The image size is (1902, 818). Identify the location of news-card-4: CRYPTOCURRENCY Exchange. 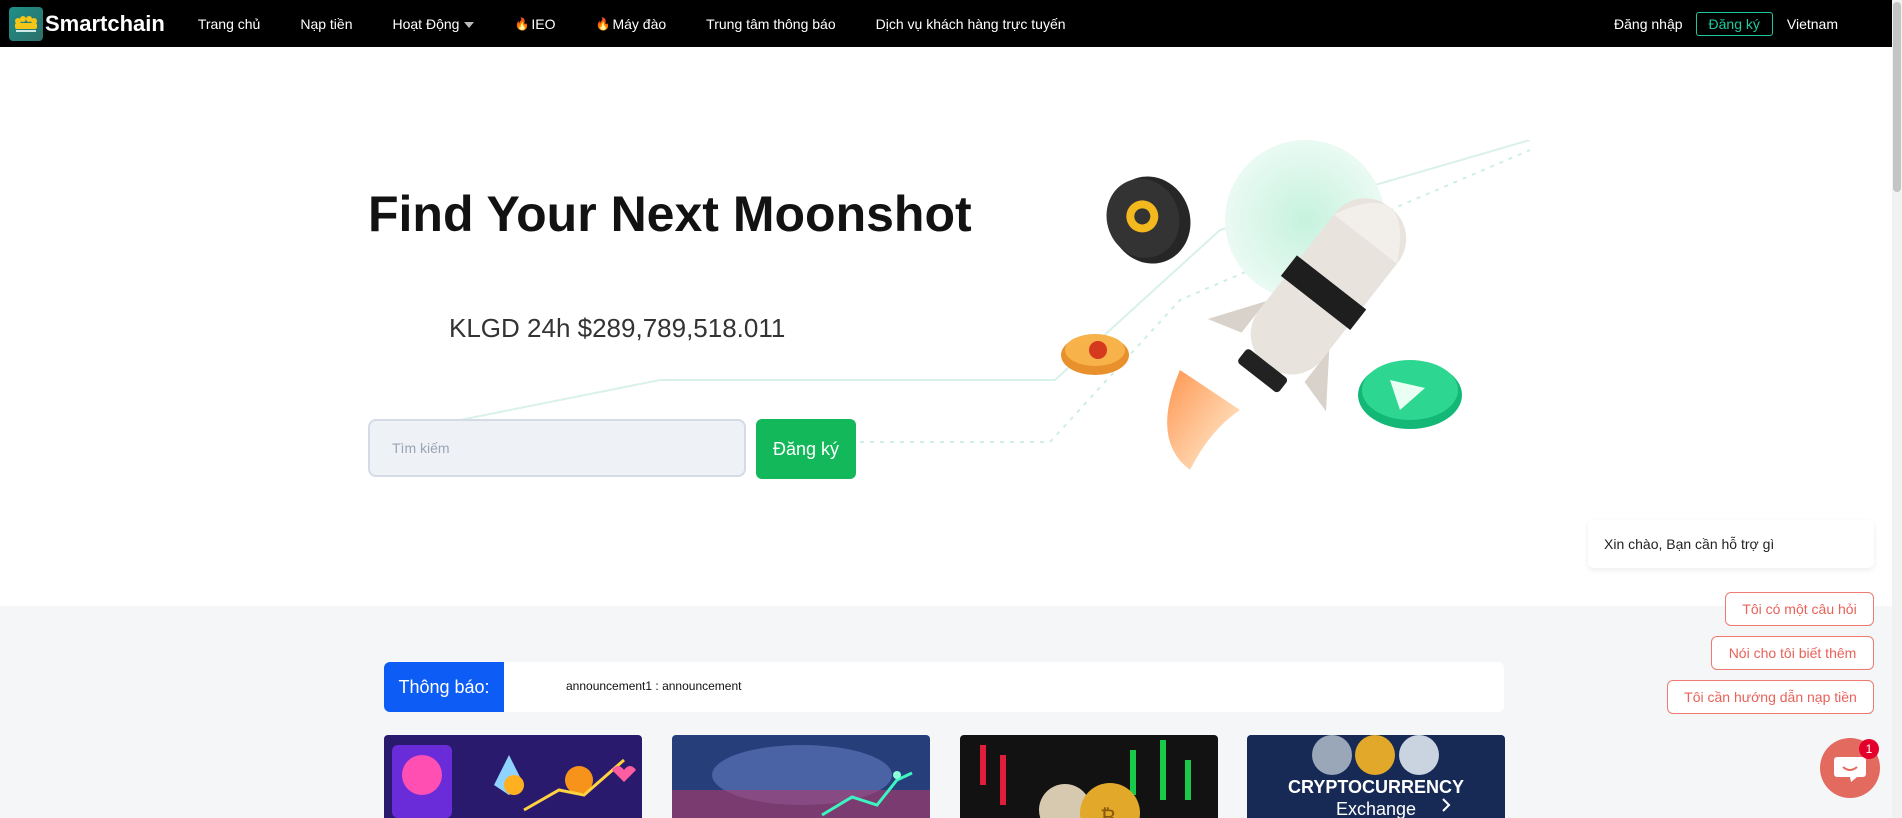
(1376, 776).